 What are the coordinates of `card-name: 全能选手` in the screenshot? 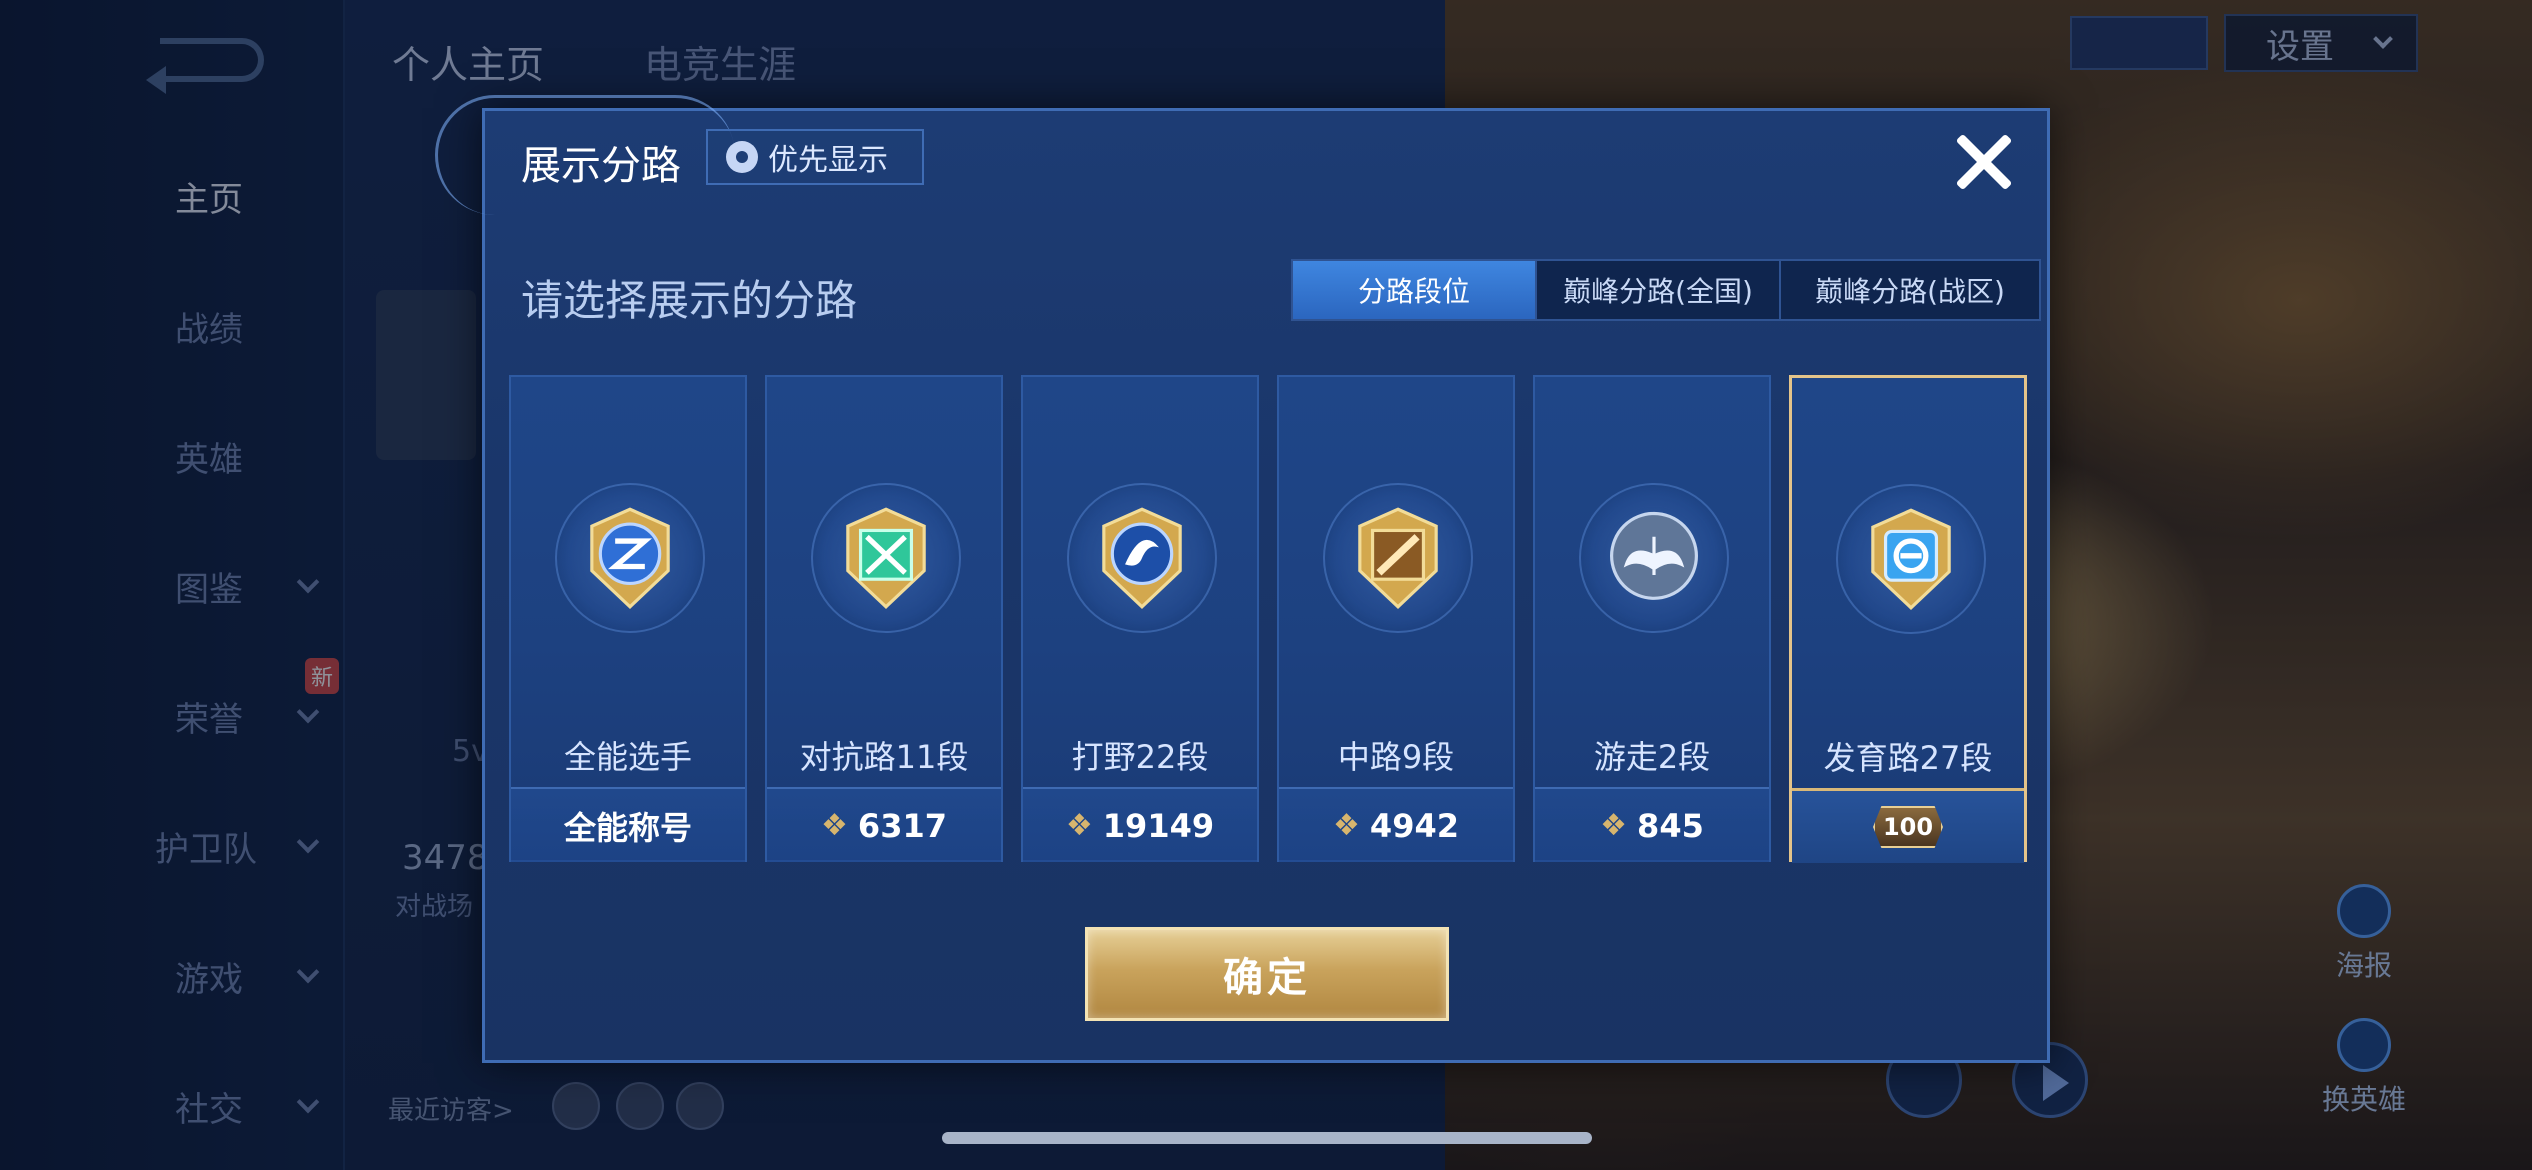 It's located at (627, 757).